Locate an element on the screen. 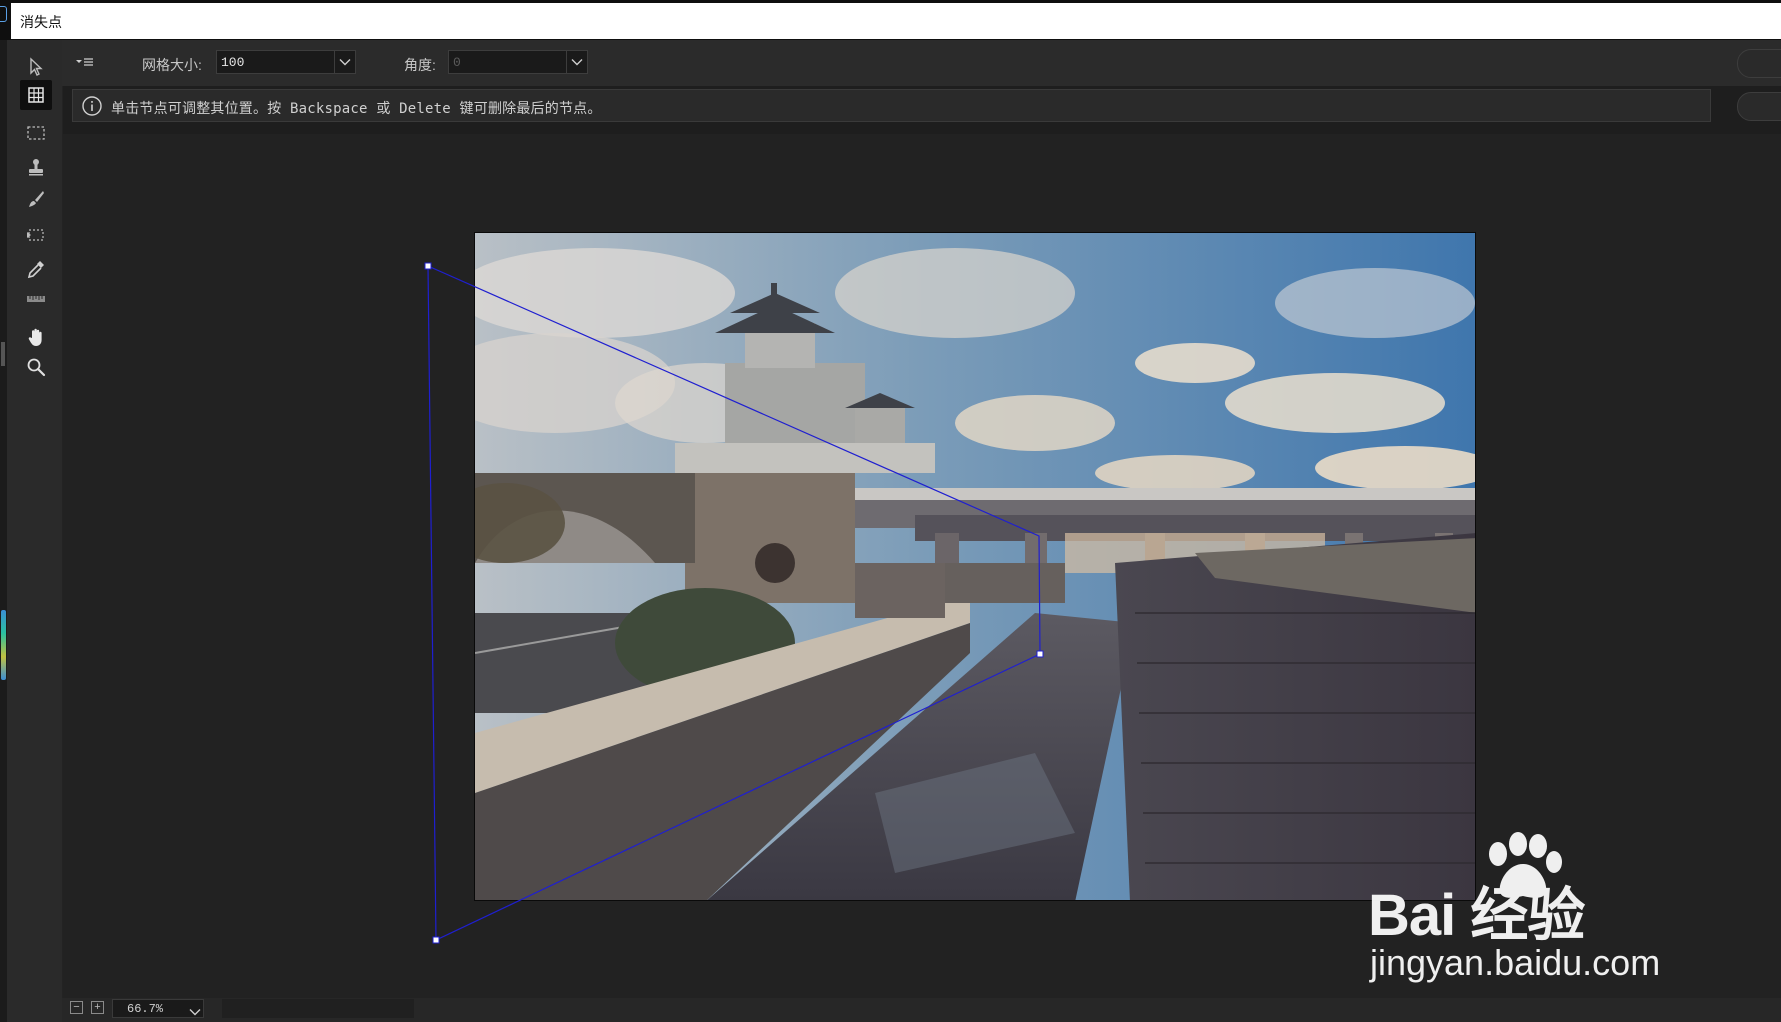  edge-indicator is located at coordinates (3, 354).